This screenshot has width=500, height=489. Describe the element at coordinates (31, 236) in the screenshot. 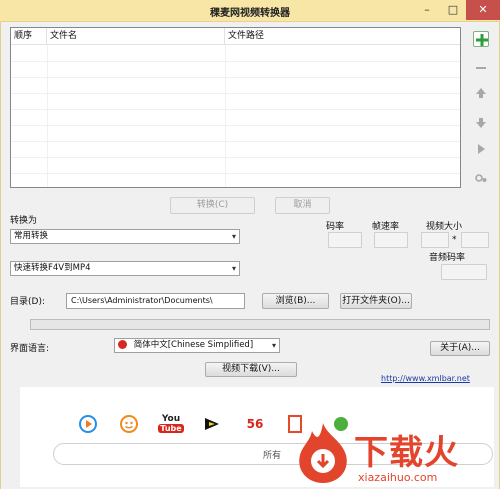

I see `convert-category-value: 常用转换` at that location.